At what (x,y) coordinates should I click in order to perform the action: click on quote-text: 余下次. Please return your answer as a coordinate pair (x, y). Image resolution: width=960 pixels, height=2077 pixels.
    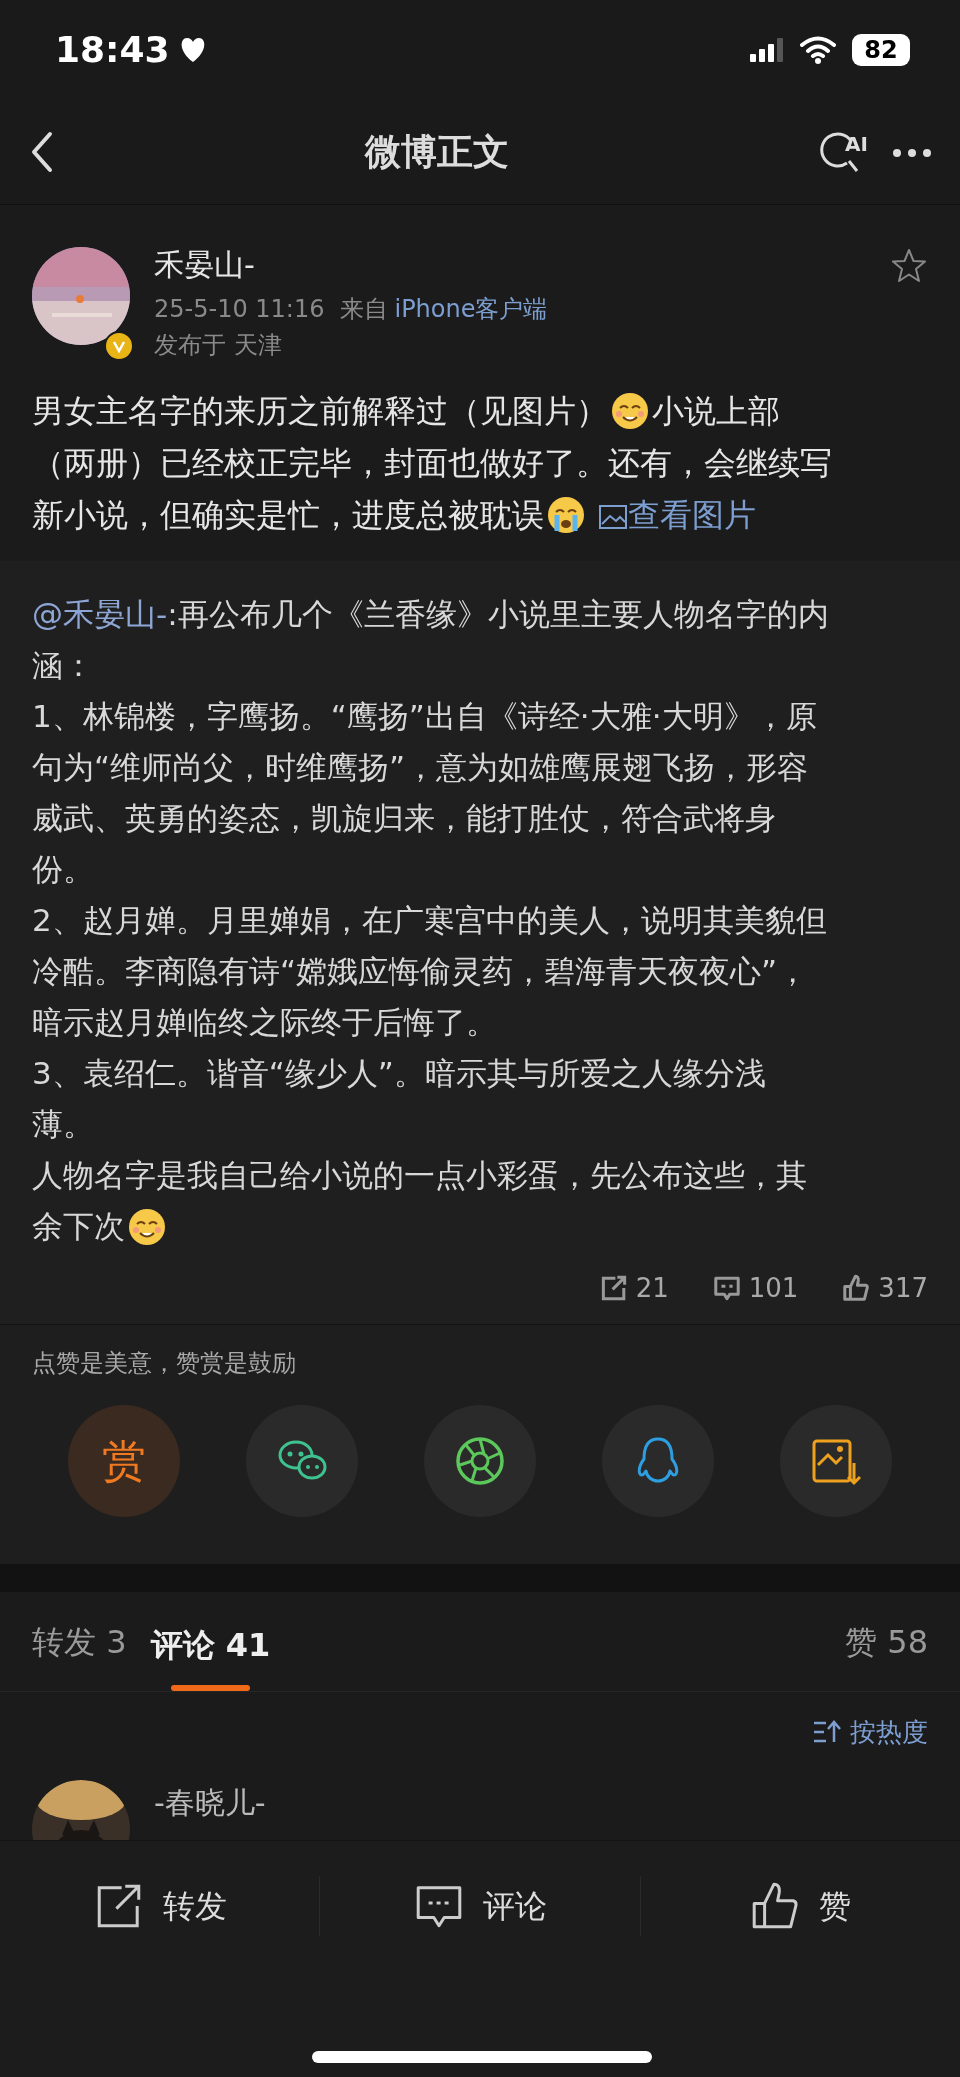
    Looking at the image, I should click on (78, 1226).